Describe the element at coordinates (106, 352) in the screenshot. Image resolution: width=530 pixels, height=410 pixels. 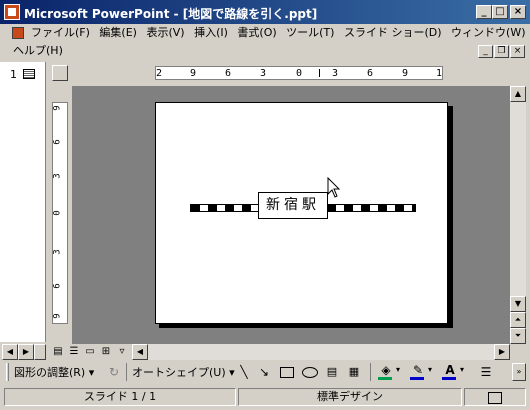
I see `slide-sorter-view-icon: ⊞` at that location.